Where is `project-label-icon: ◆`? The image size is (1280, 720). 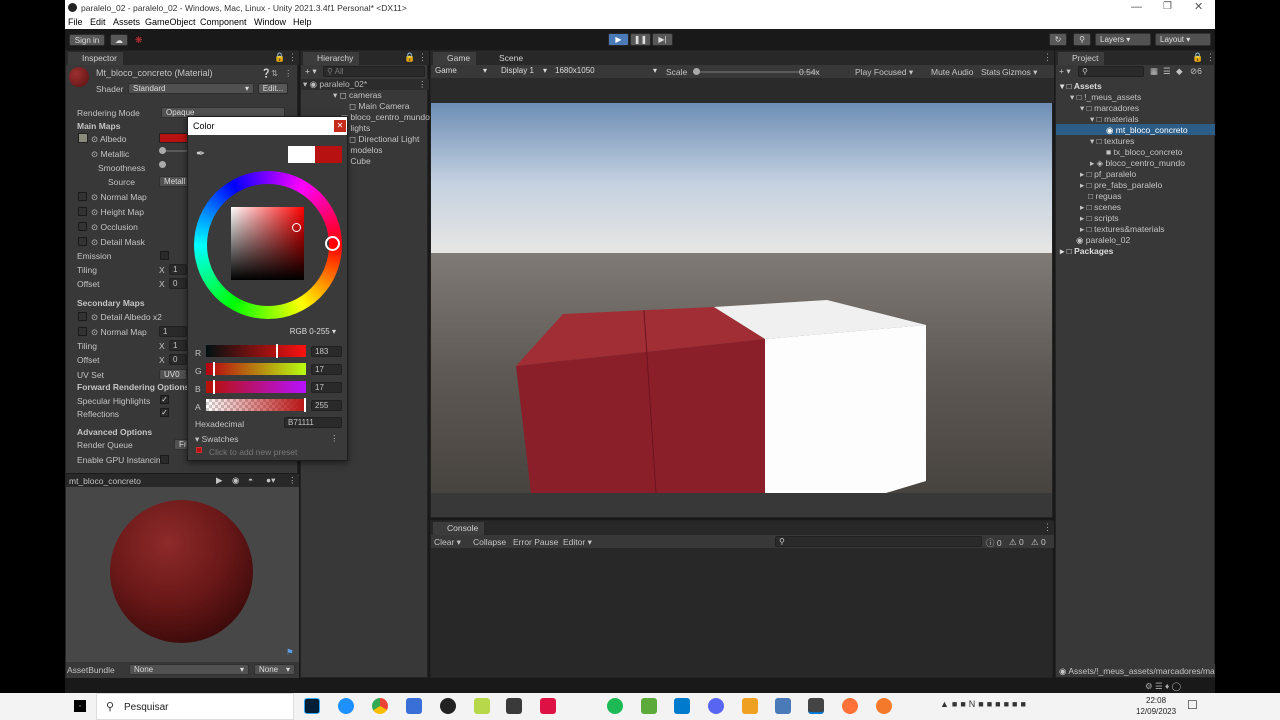 project-label-icon: ◆ is located at coordinates (1179, 71).